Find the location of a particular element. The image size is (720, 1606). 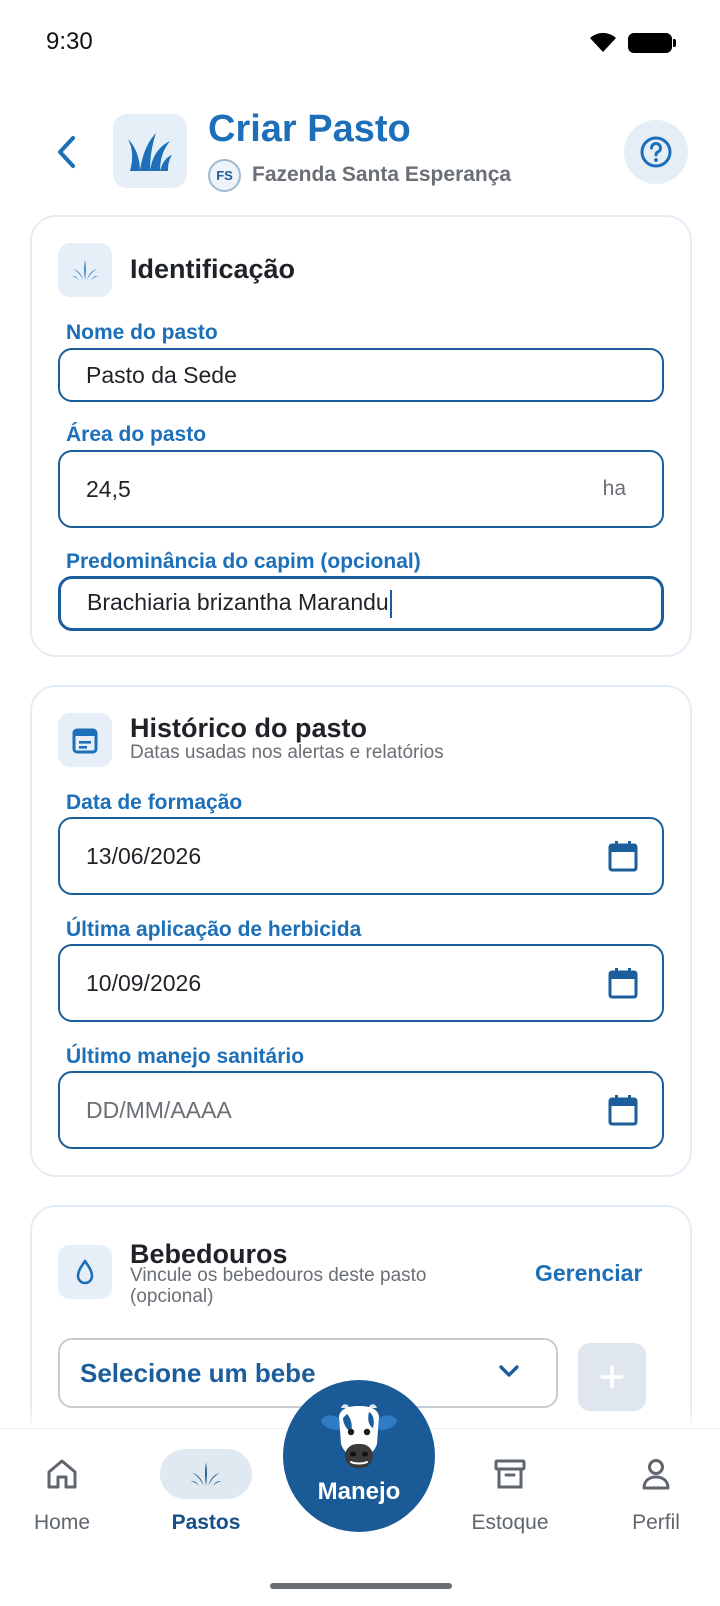

area-label: Área do pasto is located at coordinates (136, 434).